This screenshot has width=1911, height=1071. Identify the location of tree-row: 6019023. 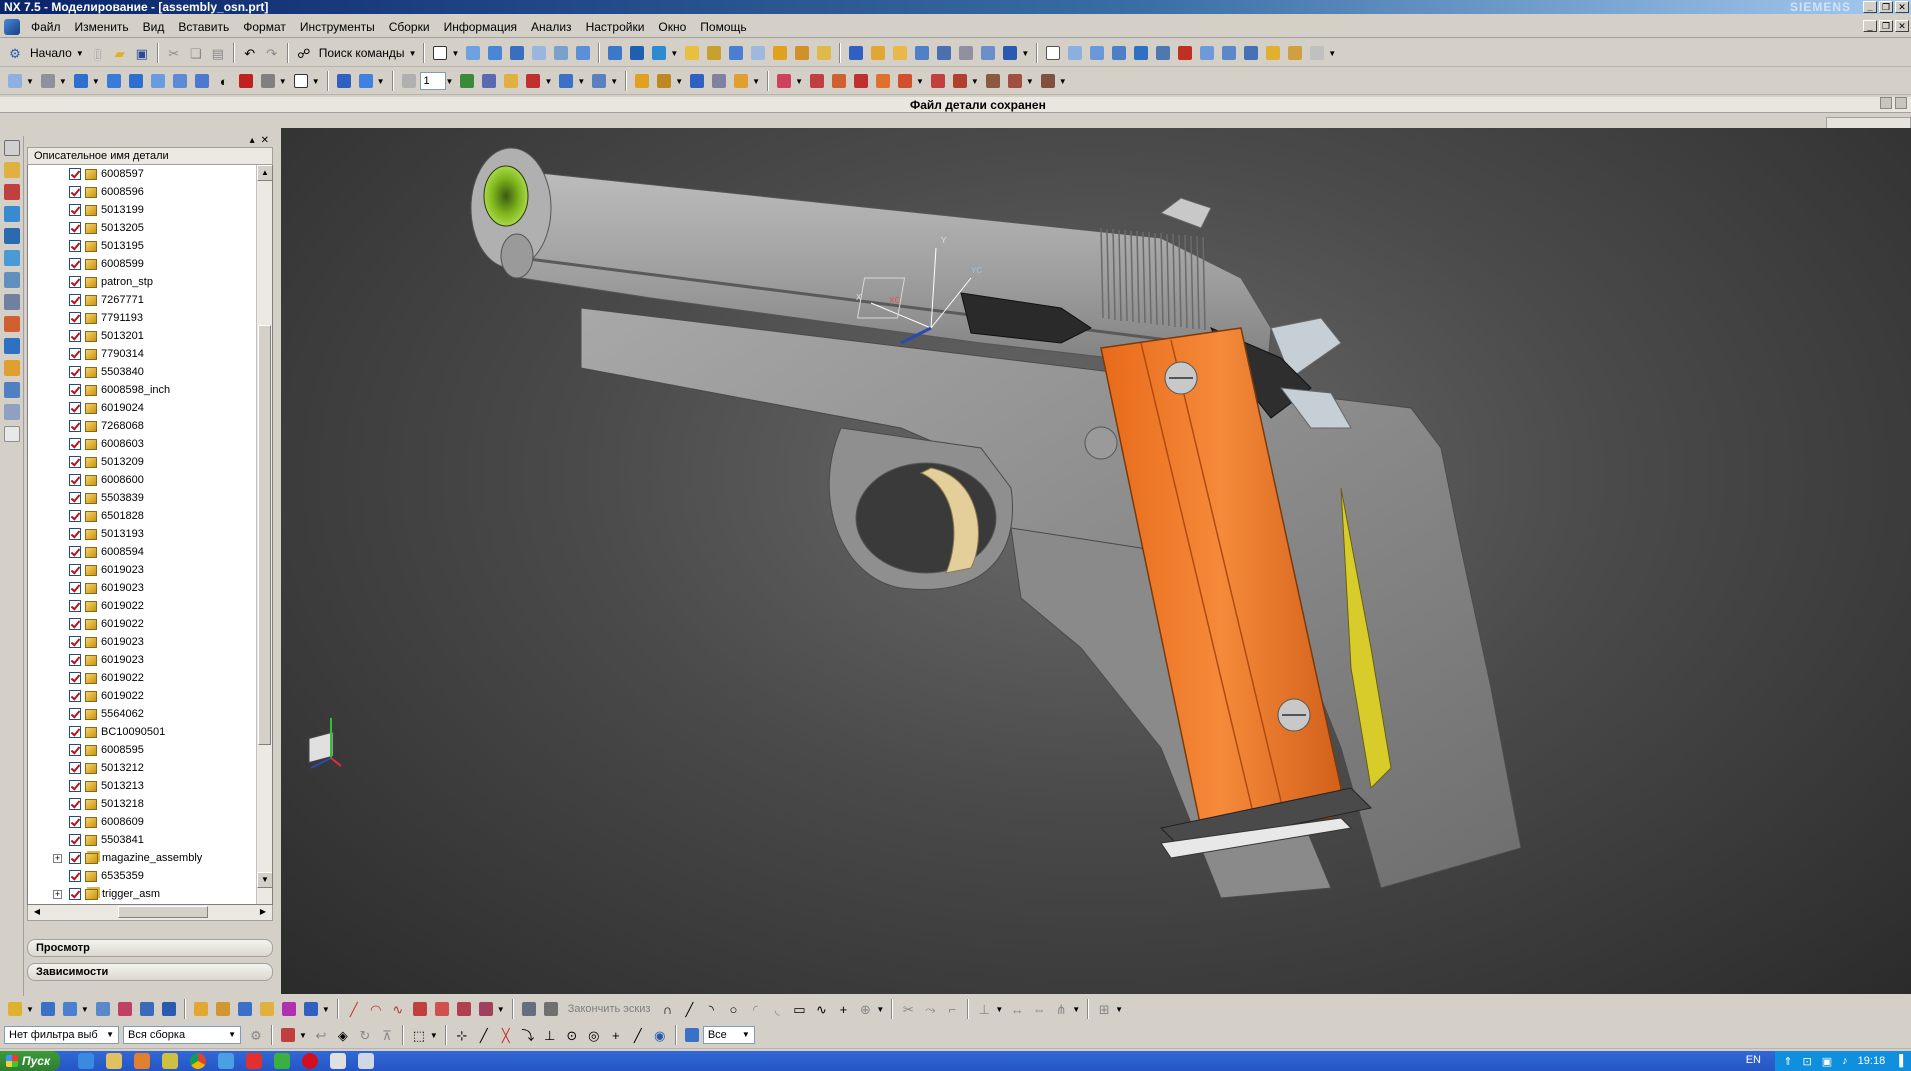
(138, 642).